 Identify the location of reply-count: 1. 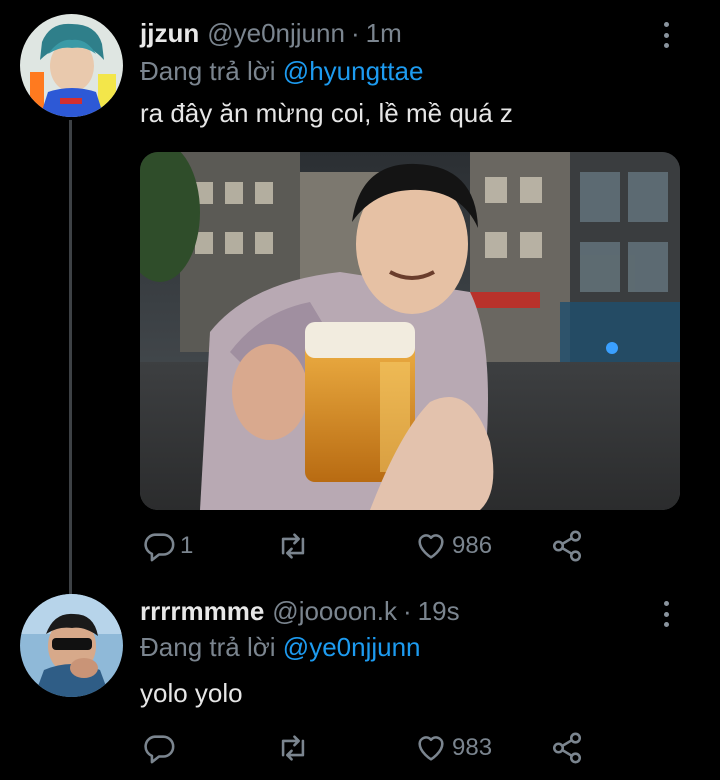
(187, 545).